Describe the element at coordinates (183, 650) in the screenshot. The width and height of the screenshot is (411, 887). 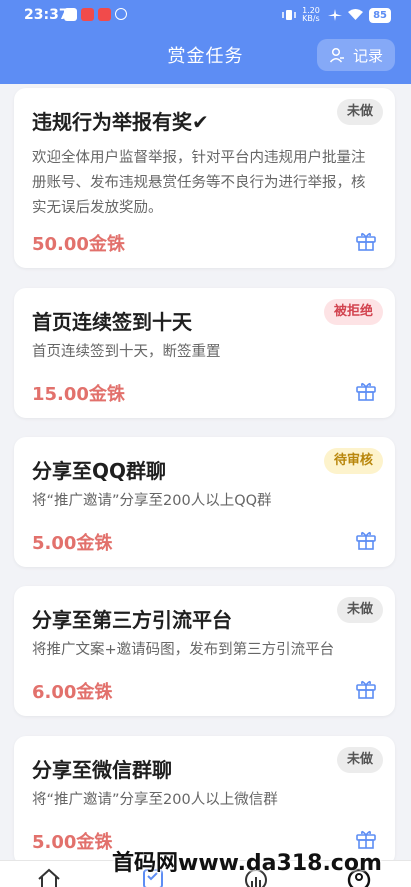
I see `task-description: 将推广文案+邀请码图，发布到第三方引流平台` at that location.